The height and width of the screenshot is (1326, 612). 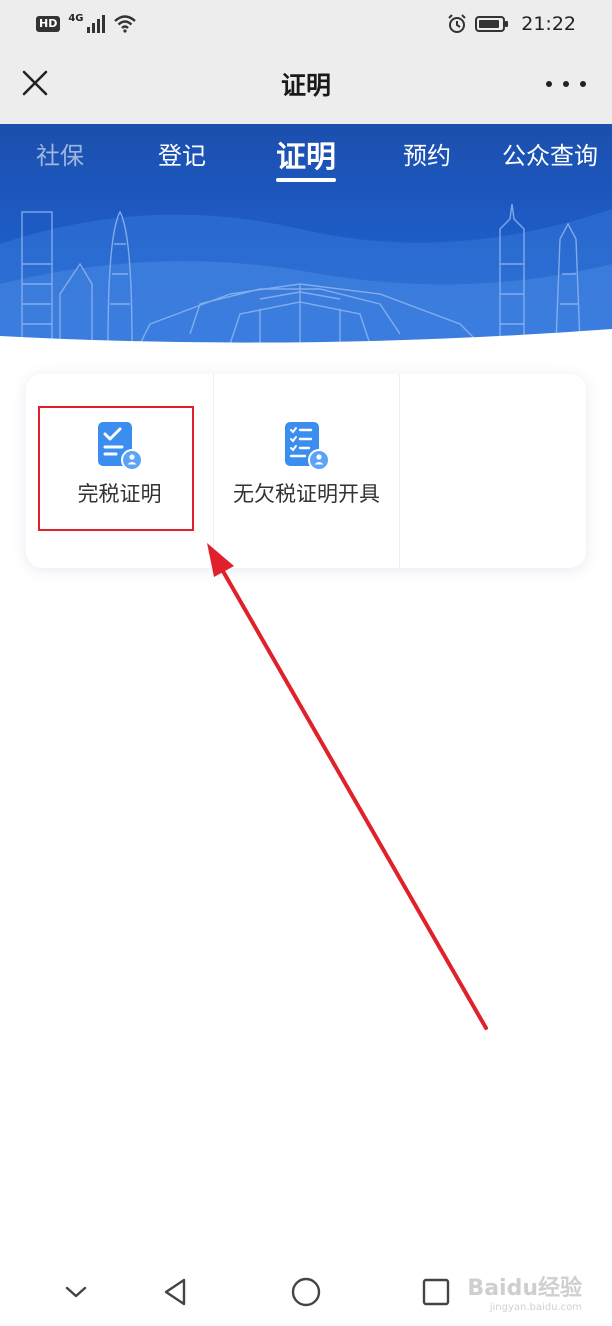 I want to click on signal-icon, so click(x=95, y=24).